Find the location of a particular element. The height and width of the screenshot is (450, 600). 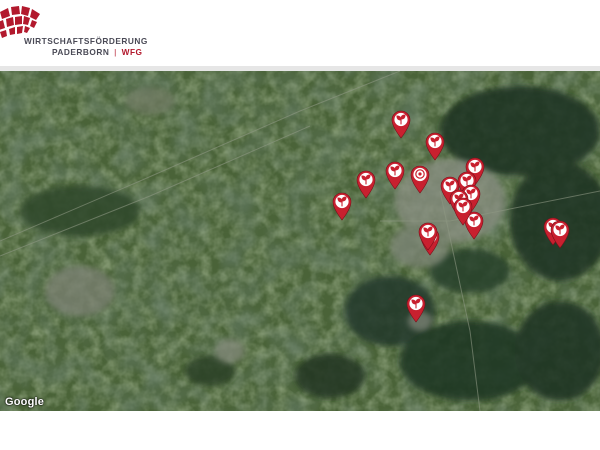

google-attribution: Google is located at coordinates (24, 402).